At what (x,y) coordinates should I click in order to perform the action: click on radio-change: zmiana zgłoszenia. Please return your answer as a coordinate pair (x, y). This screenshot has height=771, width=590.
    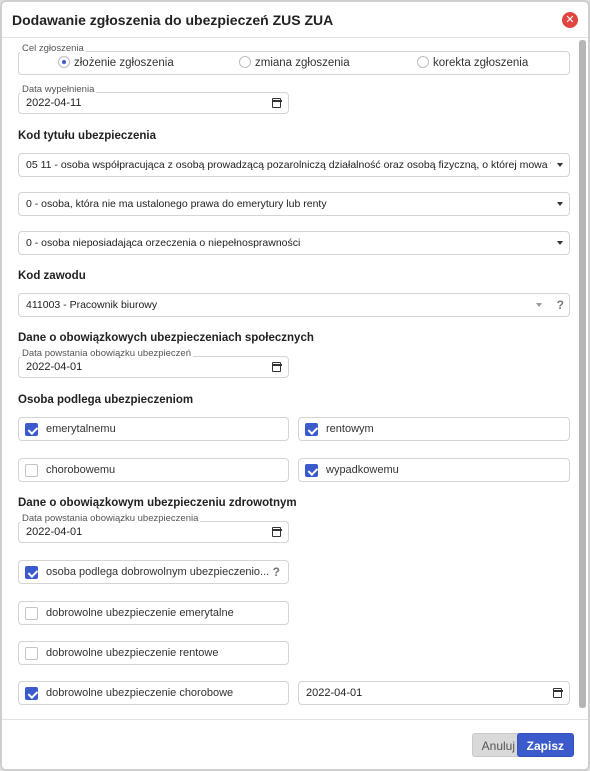
    Looking at the image, I should click on (294, 62).